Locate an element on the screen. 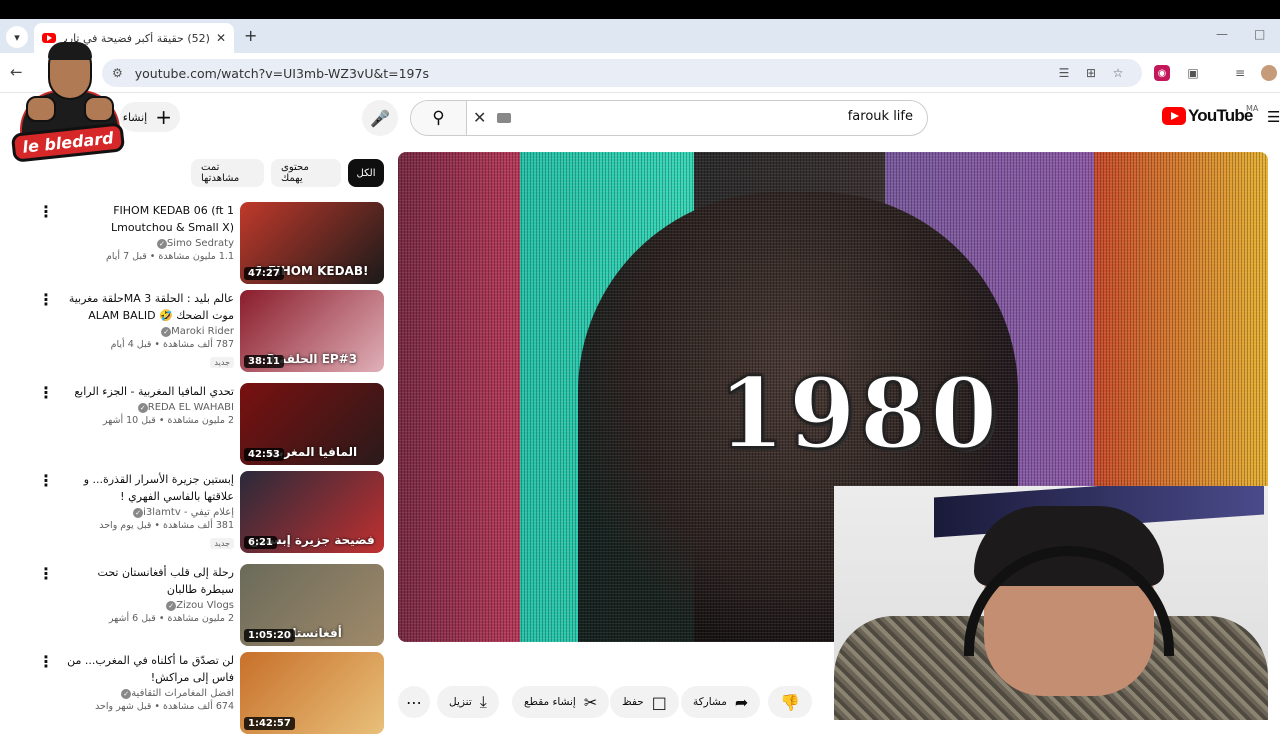 The image size is (1280, 736). new-tab-icon: + is located at coordinates (250, 35).